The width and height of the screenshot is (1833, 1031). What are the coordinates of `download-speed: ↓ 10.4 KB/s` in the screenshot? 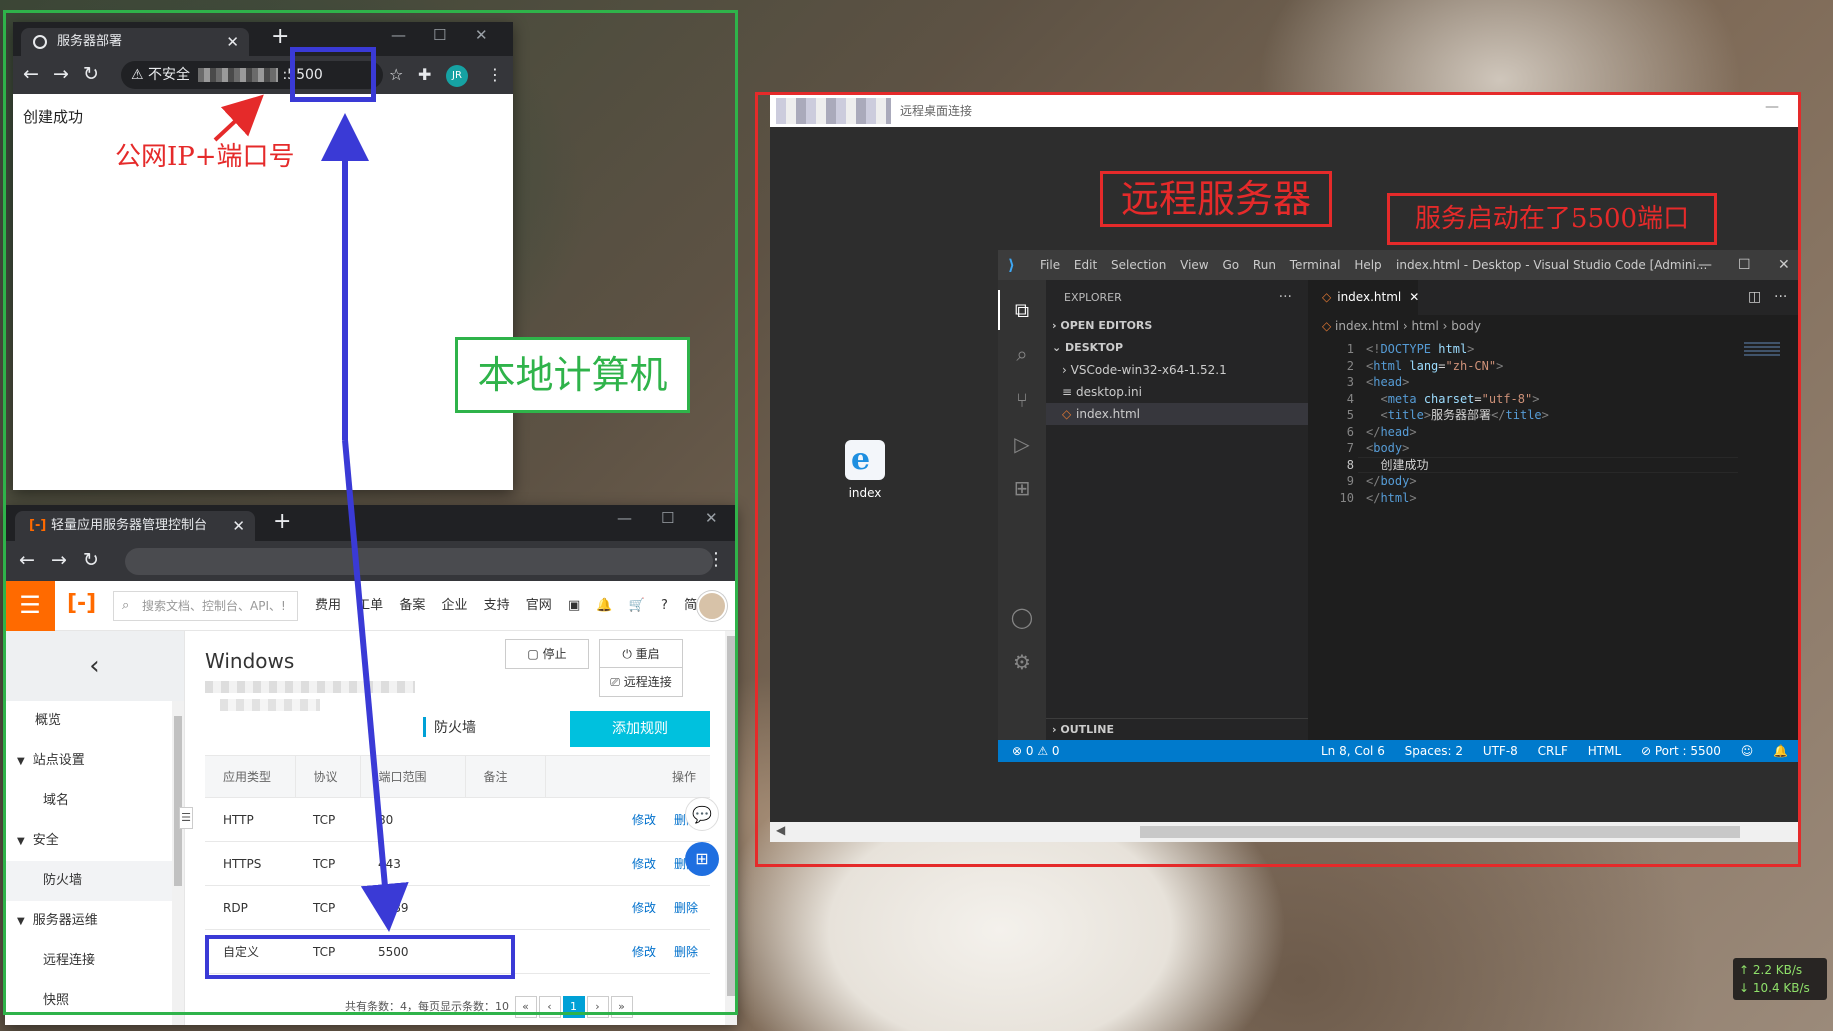 It's located at (1774, 988).